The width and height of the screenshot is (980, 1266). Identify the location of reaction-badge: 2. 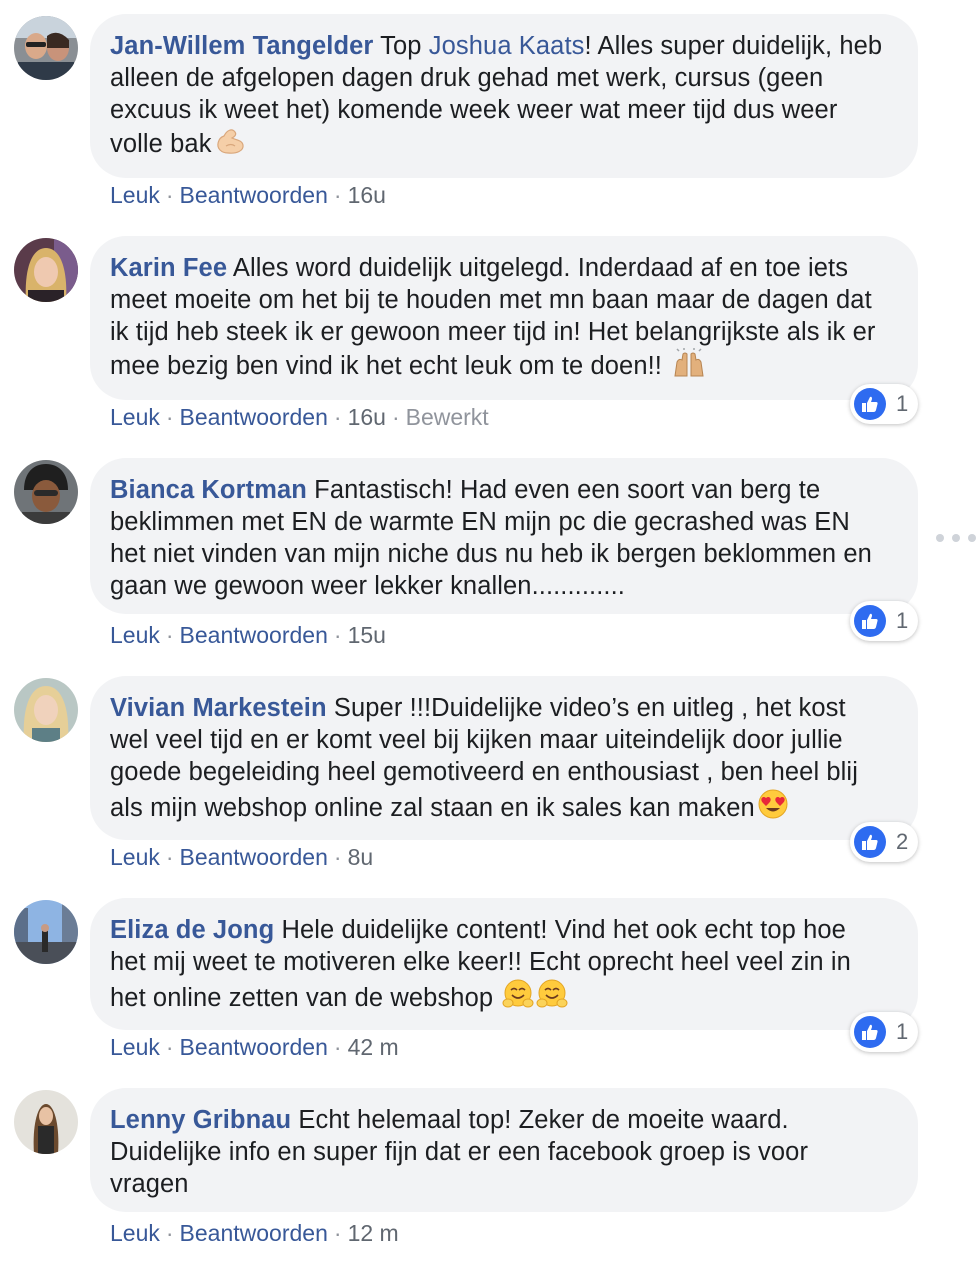
(884, 842).